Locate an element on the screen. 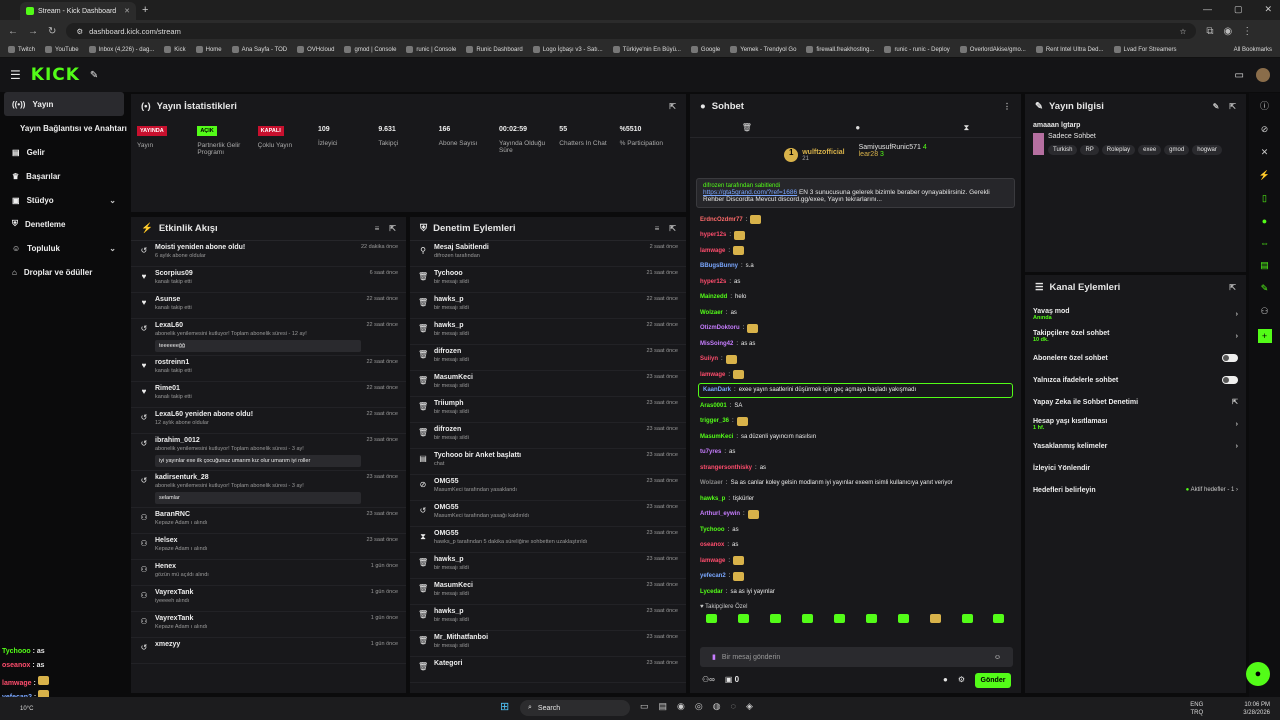  document-icon: ▯ is located at coordinates (1264, 198).